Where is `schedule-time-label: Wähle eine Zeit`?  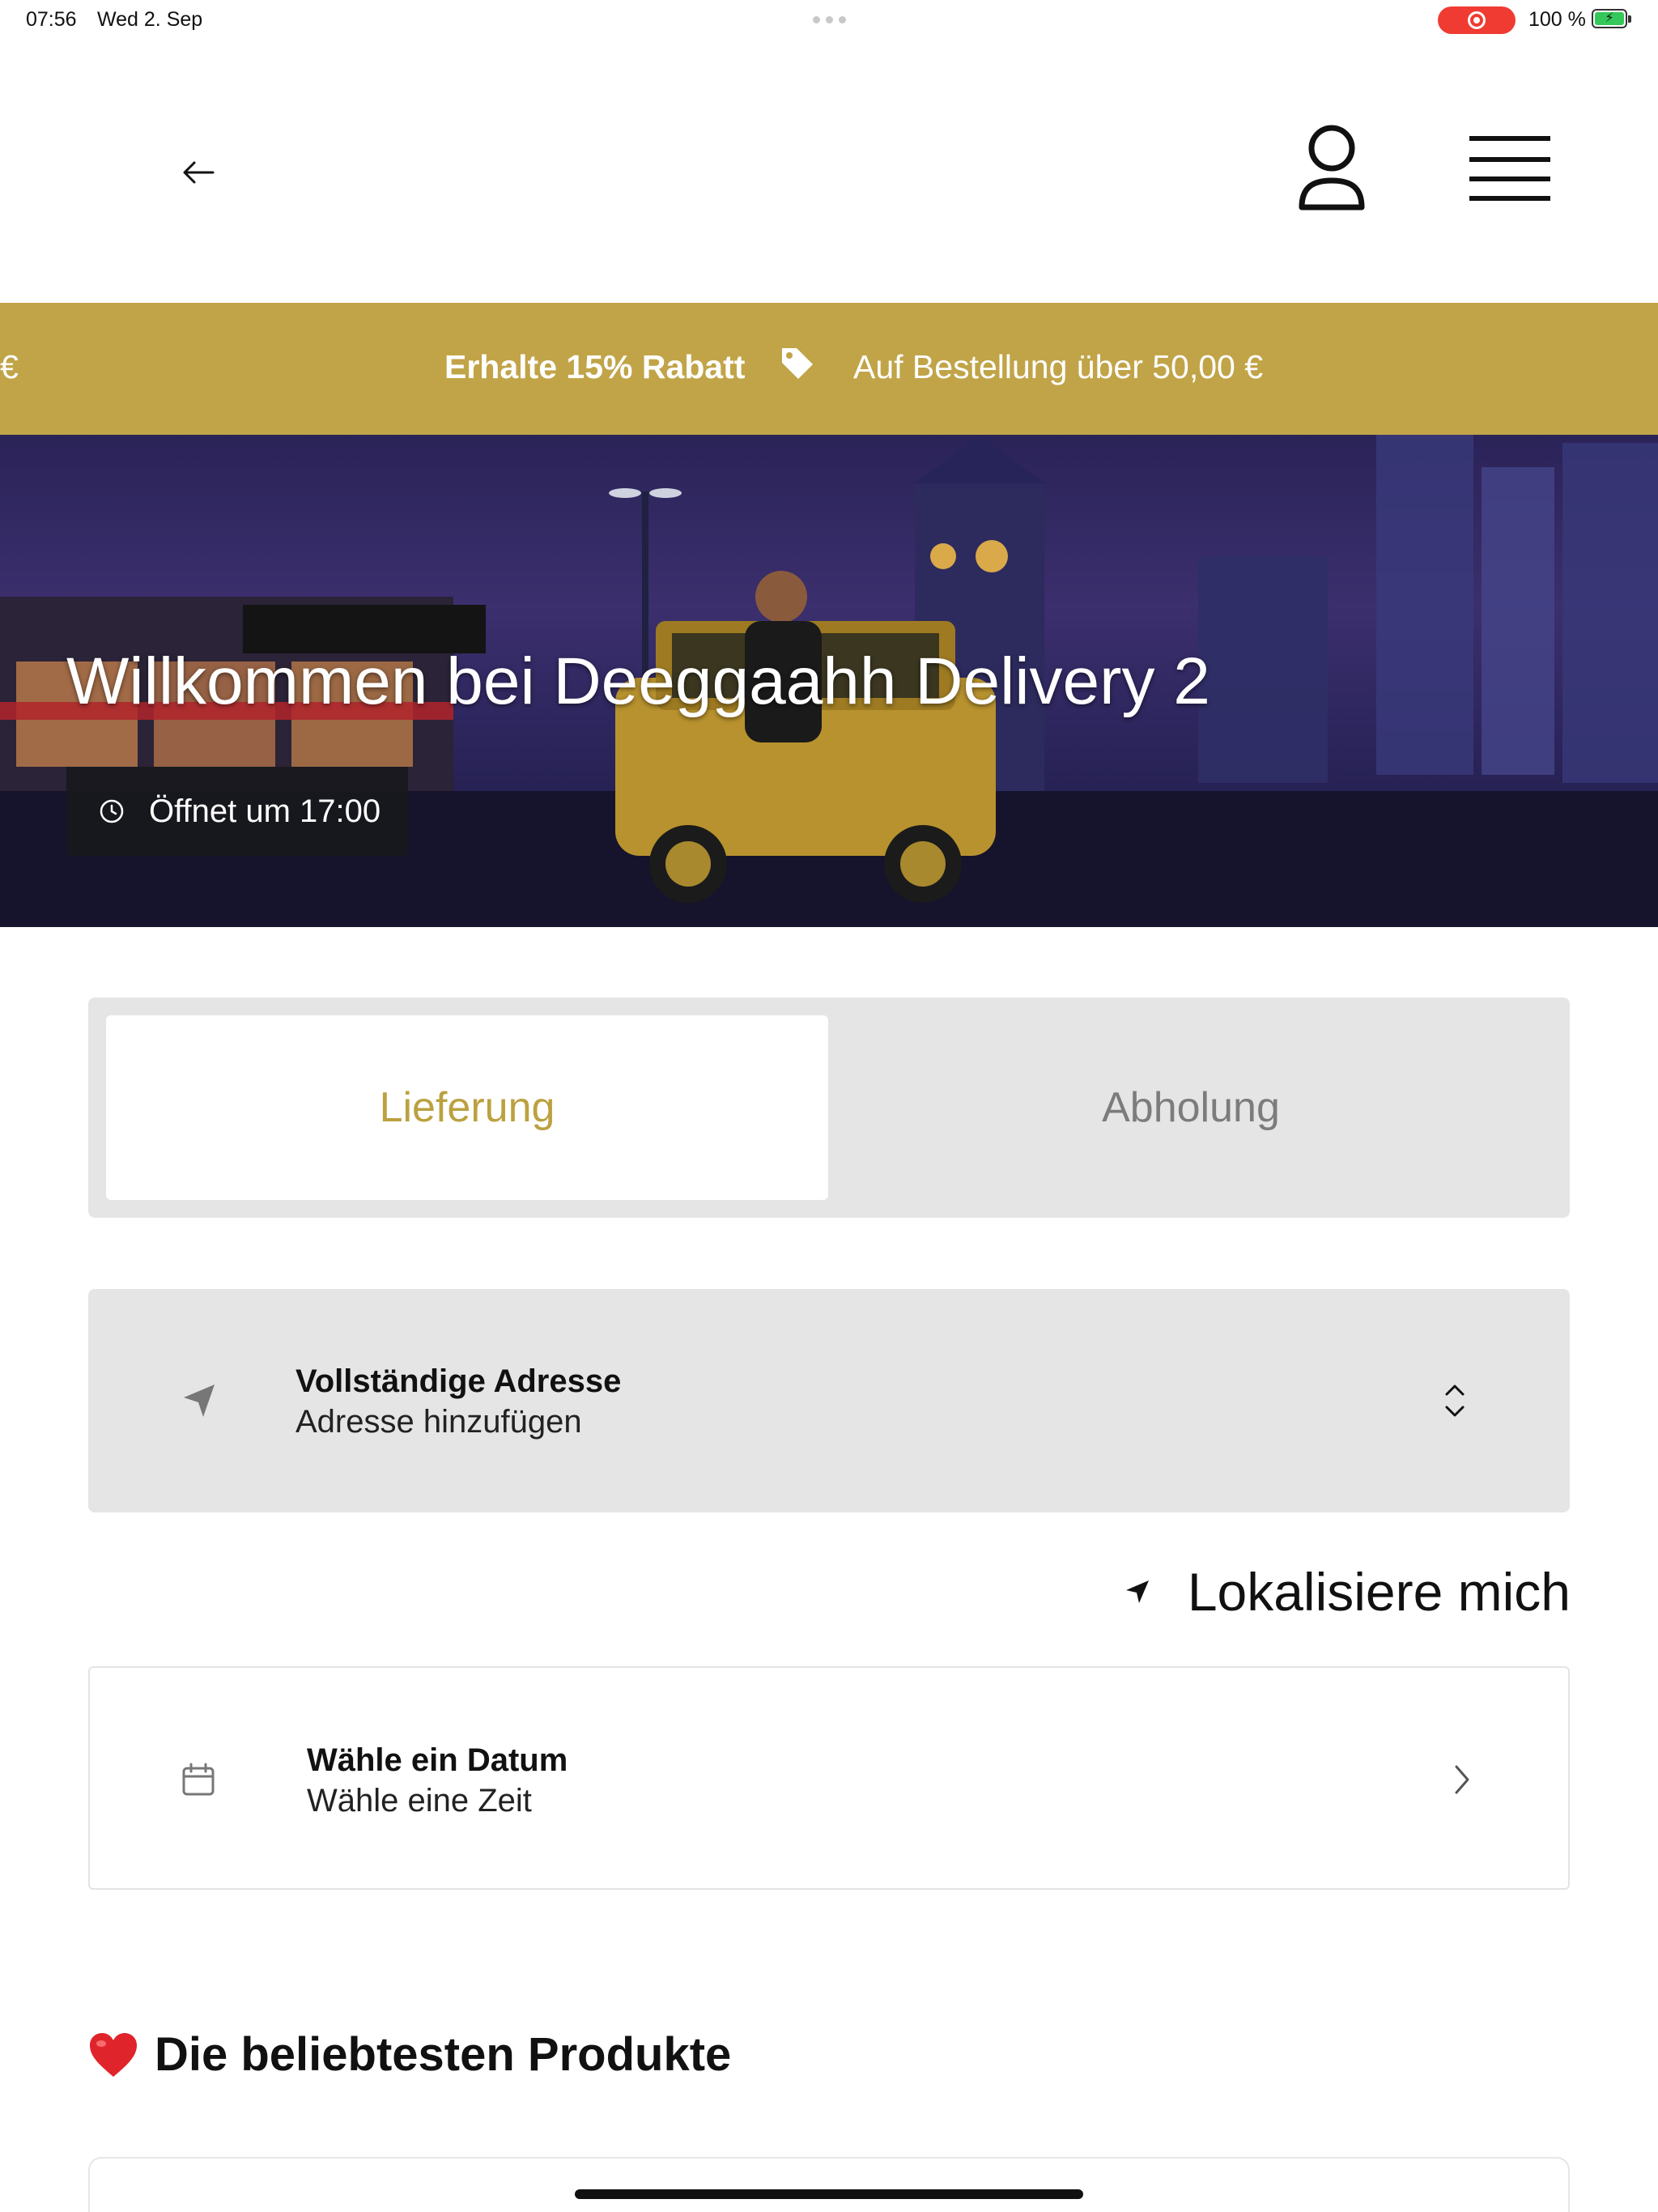
schedule-time-label: Wähle eine Zeit is located at coordinates (419, 1801).